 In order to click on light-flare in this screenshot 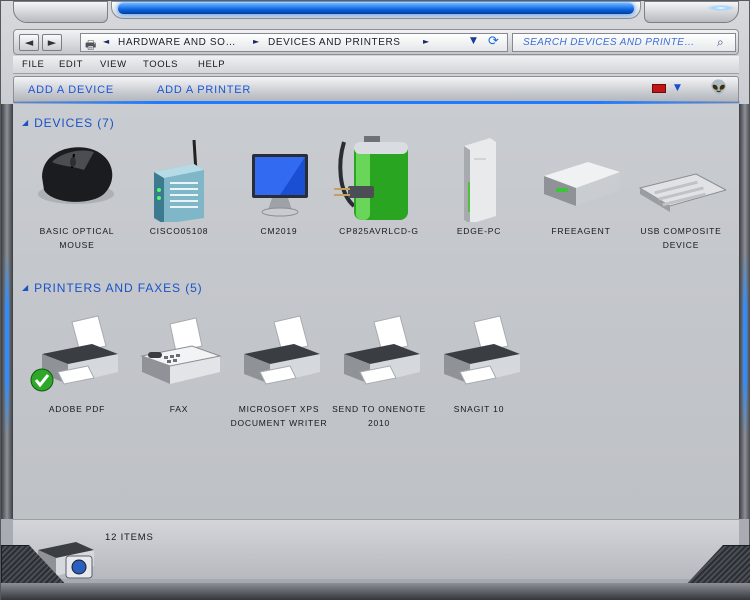, I will do `click(721, 8)`.